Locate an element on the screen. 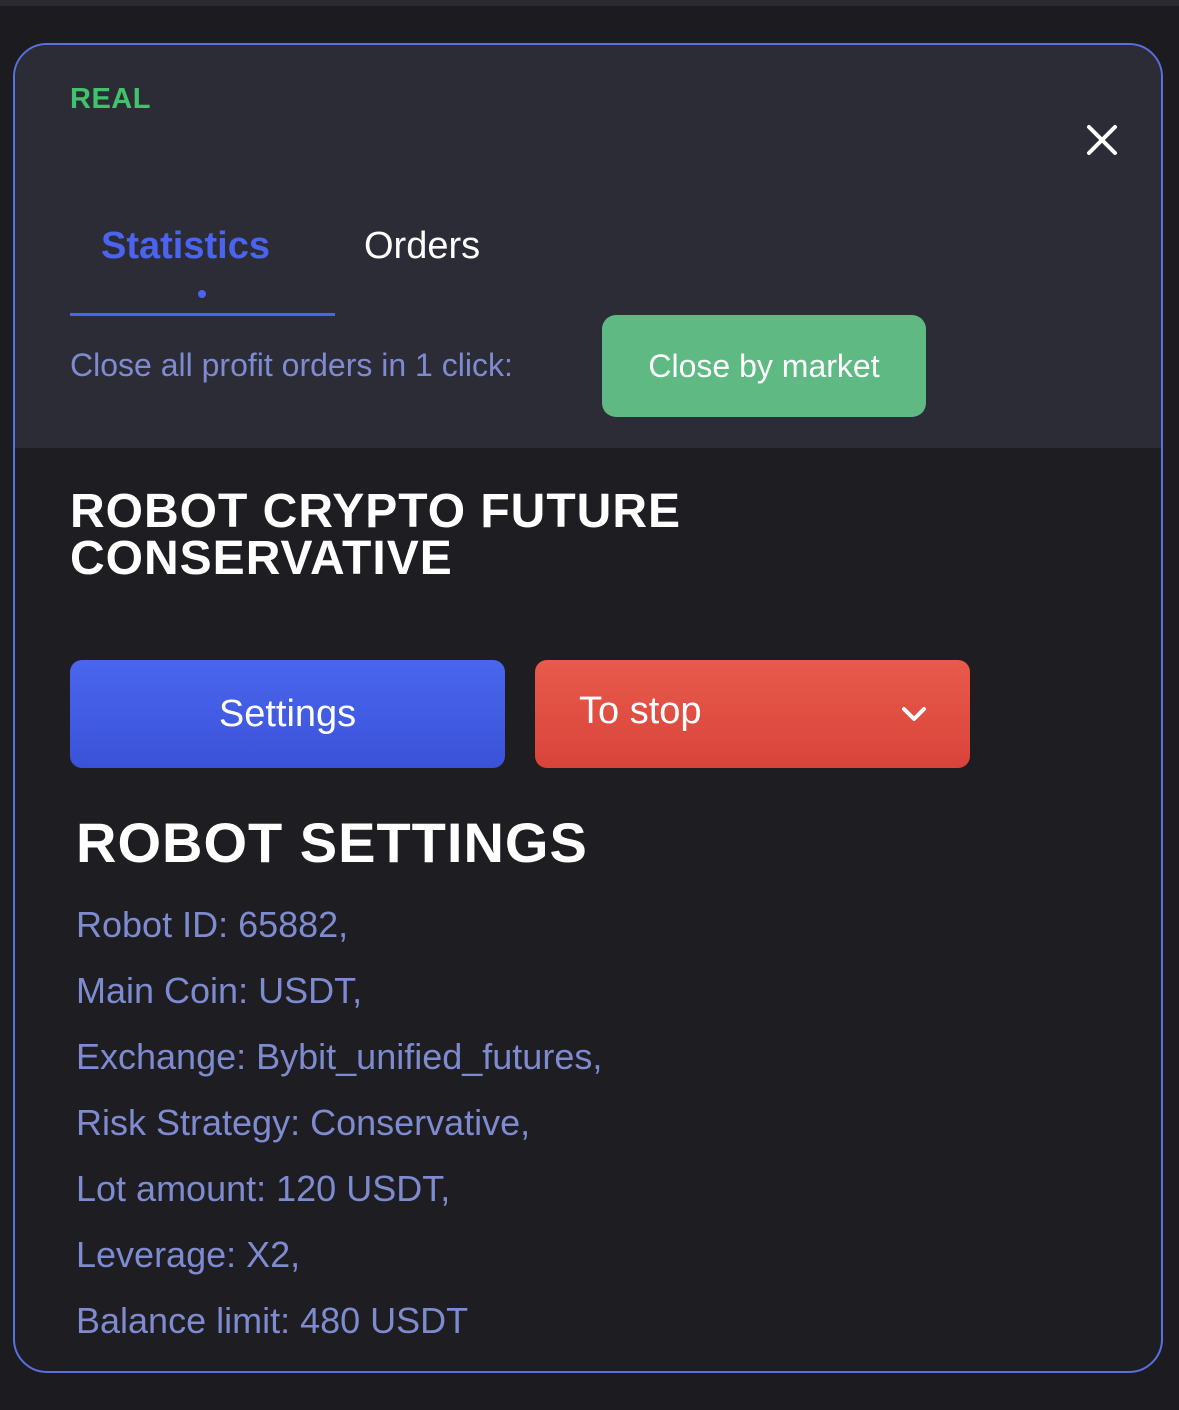  stop-button-label: To stop is located at coordinates (640, 711).